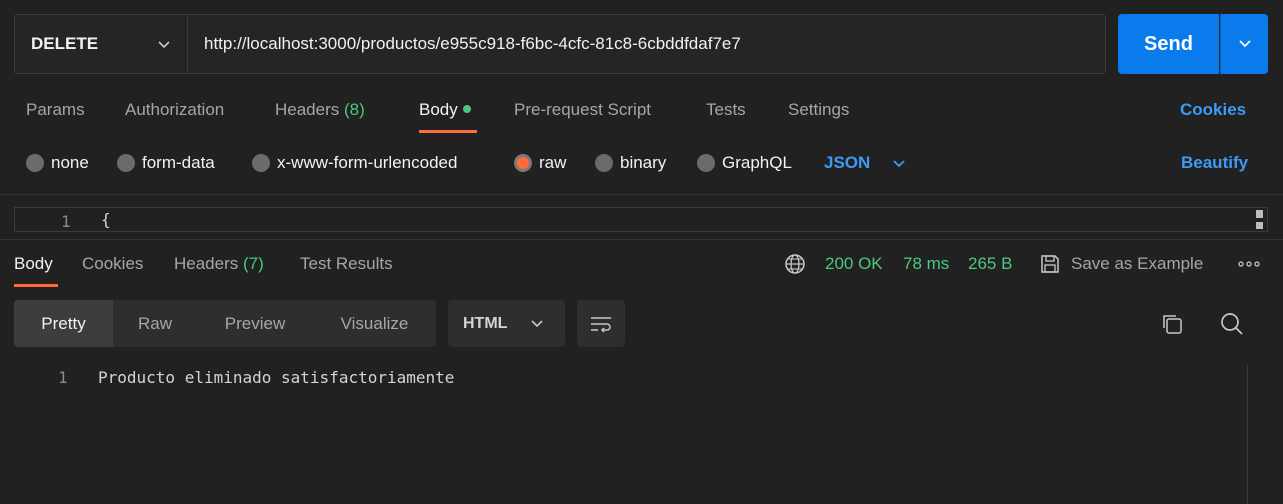  Describe the element at coordinates (854, 264) in the screenshot. I see `status-code: 200 OK` at that location.